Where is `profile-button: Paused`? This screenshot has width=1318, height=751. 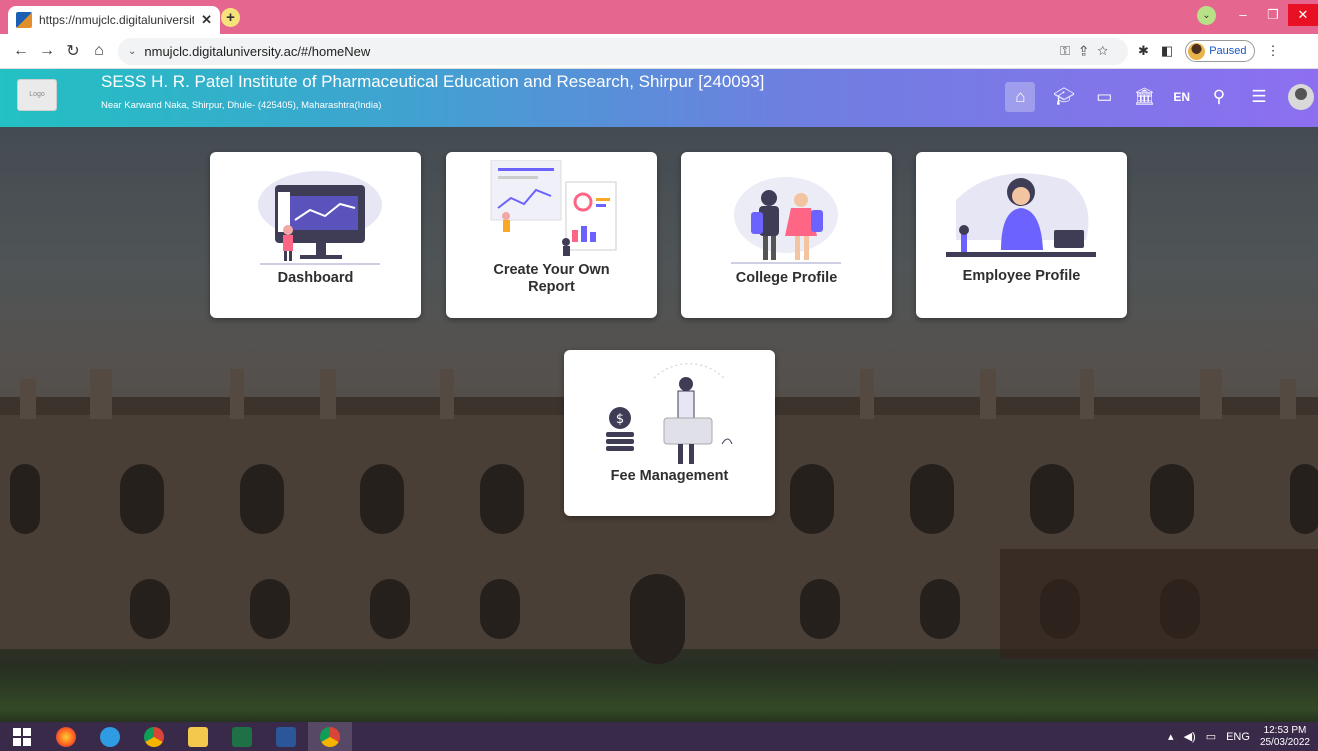 profile-button: Paused is located at coordinates (1220, 51).